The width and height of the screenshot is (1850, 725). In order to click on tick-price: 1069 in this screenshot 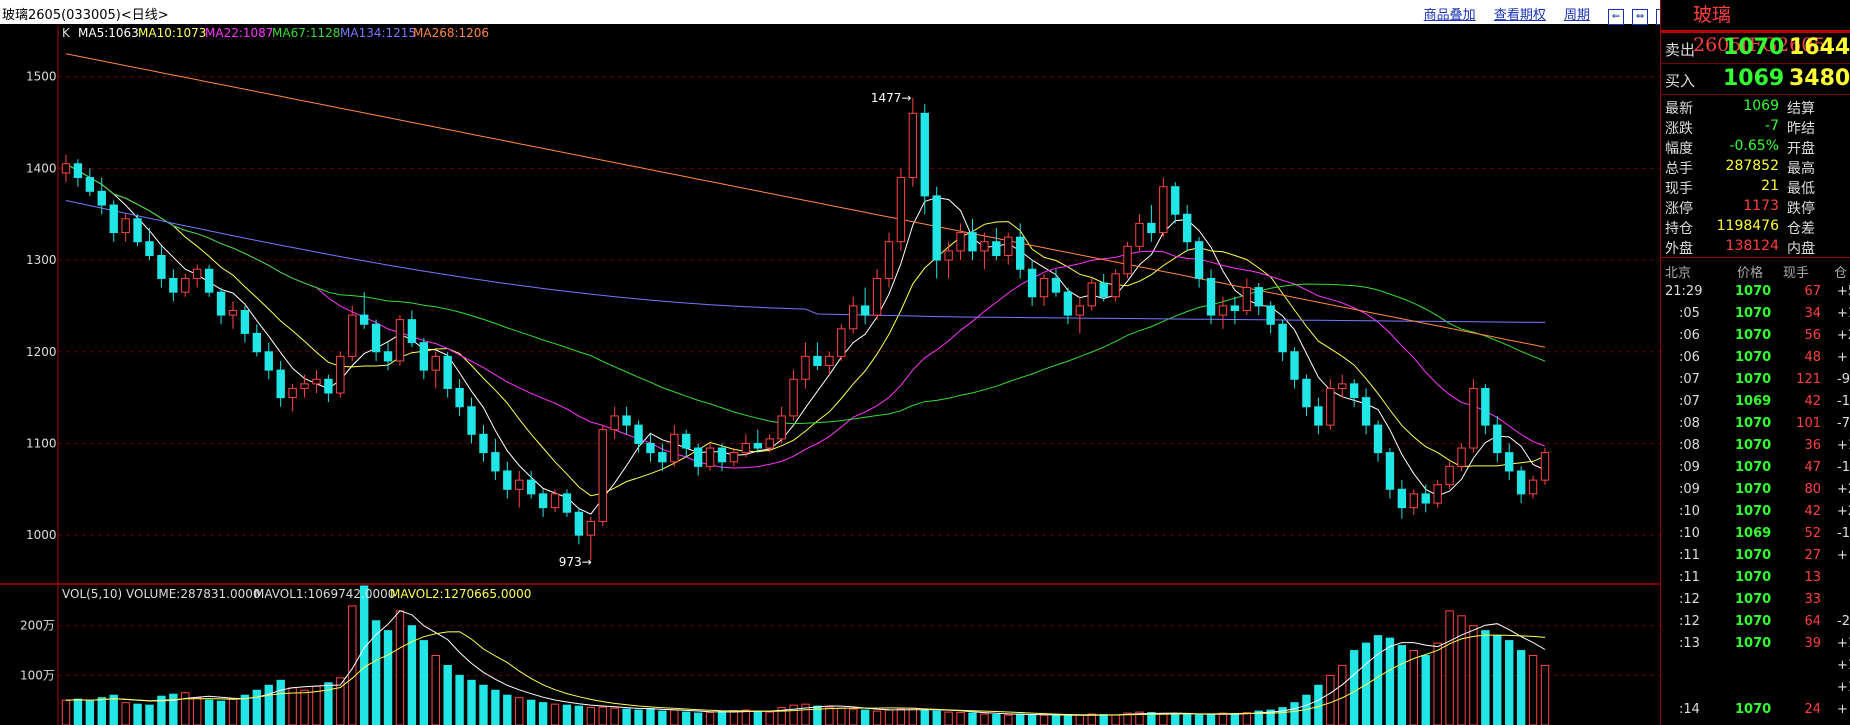, I will do `click(1753, 533)`.